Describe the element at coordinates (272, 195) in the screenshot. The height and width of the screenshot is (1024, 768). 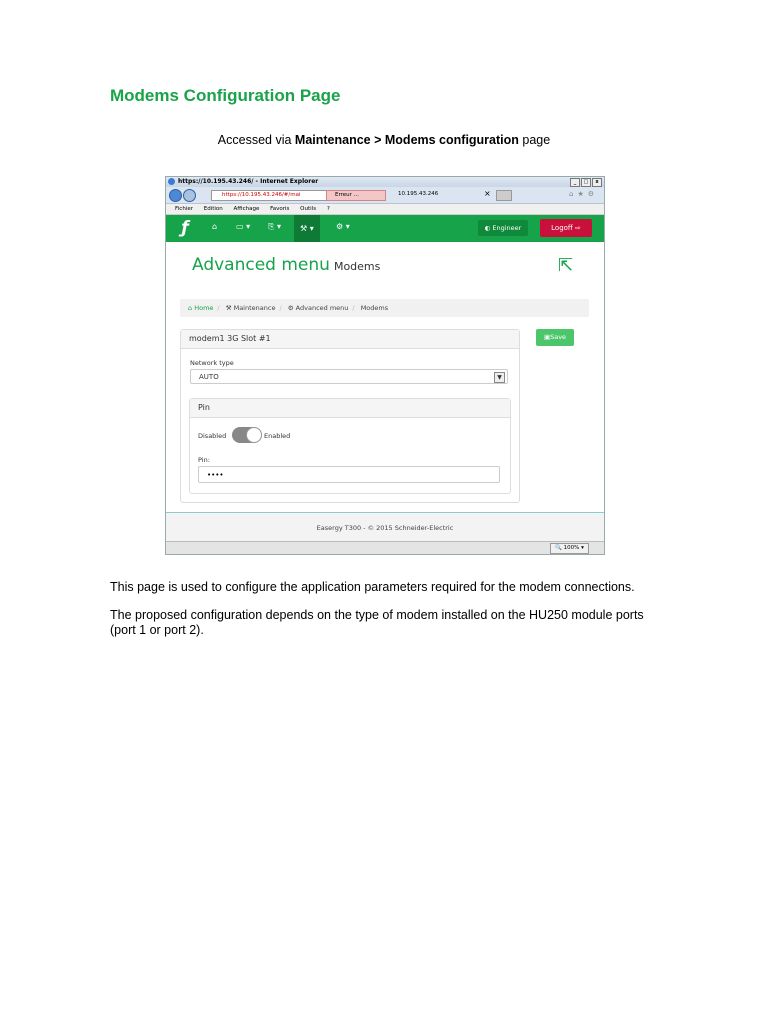
I see `address-input: https://10.195.43.246/#/mai` at that location.